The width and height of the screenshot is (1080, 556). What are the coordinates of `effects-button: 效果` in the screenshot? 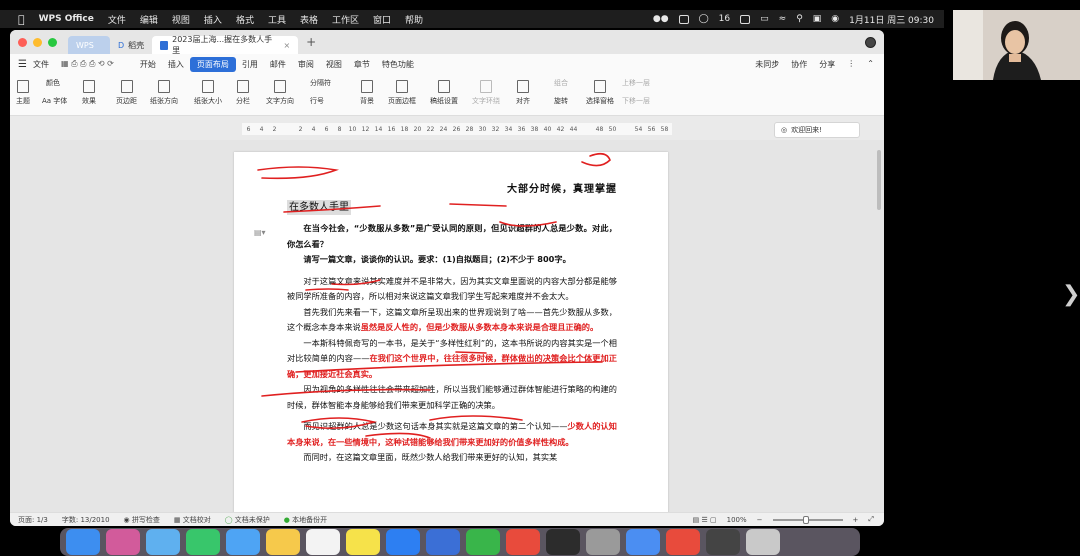 It's located at (89, 93).